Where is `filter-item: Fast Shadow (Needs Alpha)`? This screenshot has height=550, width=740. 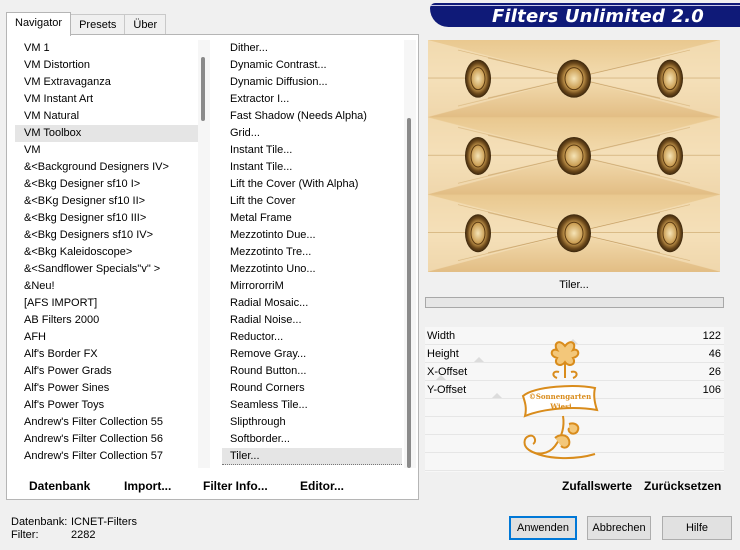
filter-item: Fast Shadow (Needs Alpha) is located at coordinates (312, 116).